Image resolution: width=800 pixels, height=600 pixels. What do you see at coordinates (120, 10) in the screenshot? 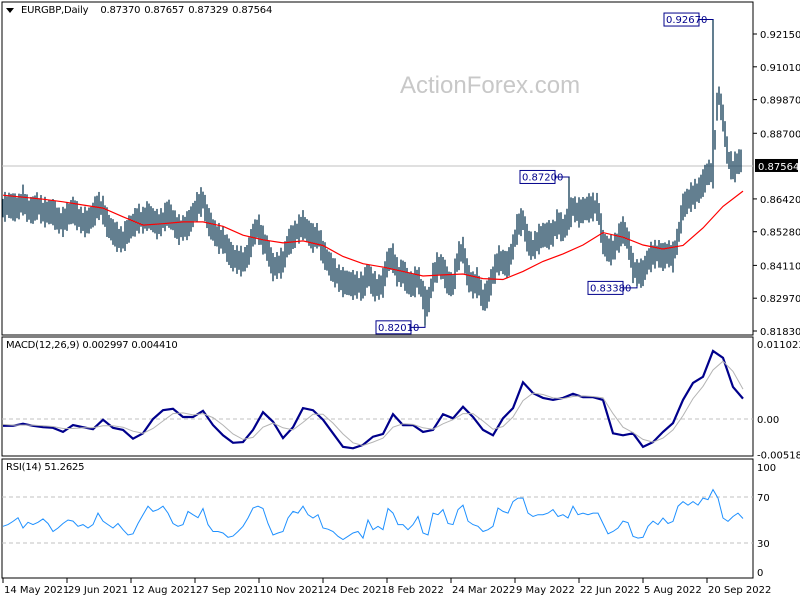
I see `open-value: 0.87370` at bounding box center [120, 10].